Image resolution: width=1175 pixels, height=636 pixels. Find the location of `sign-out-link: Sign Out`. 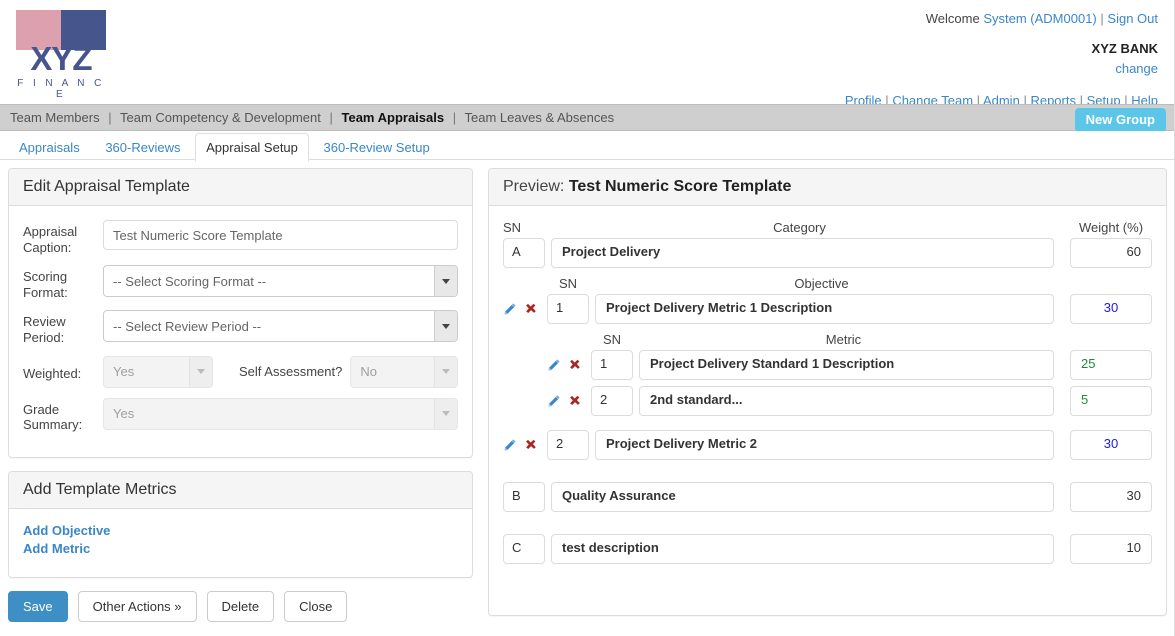

sign-out-link: Sign Out is located at coordinates (1132, 18).